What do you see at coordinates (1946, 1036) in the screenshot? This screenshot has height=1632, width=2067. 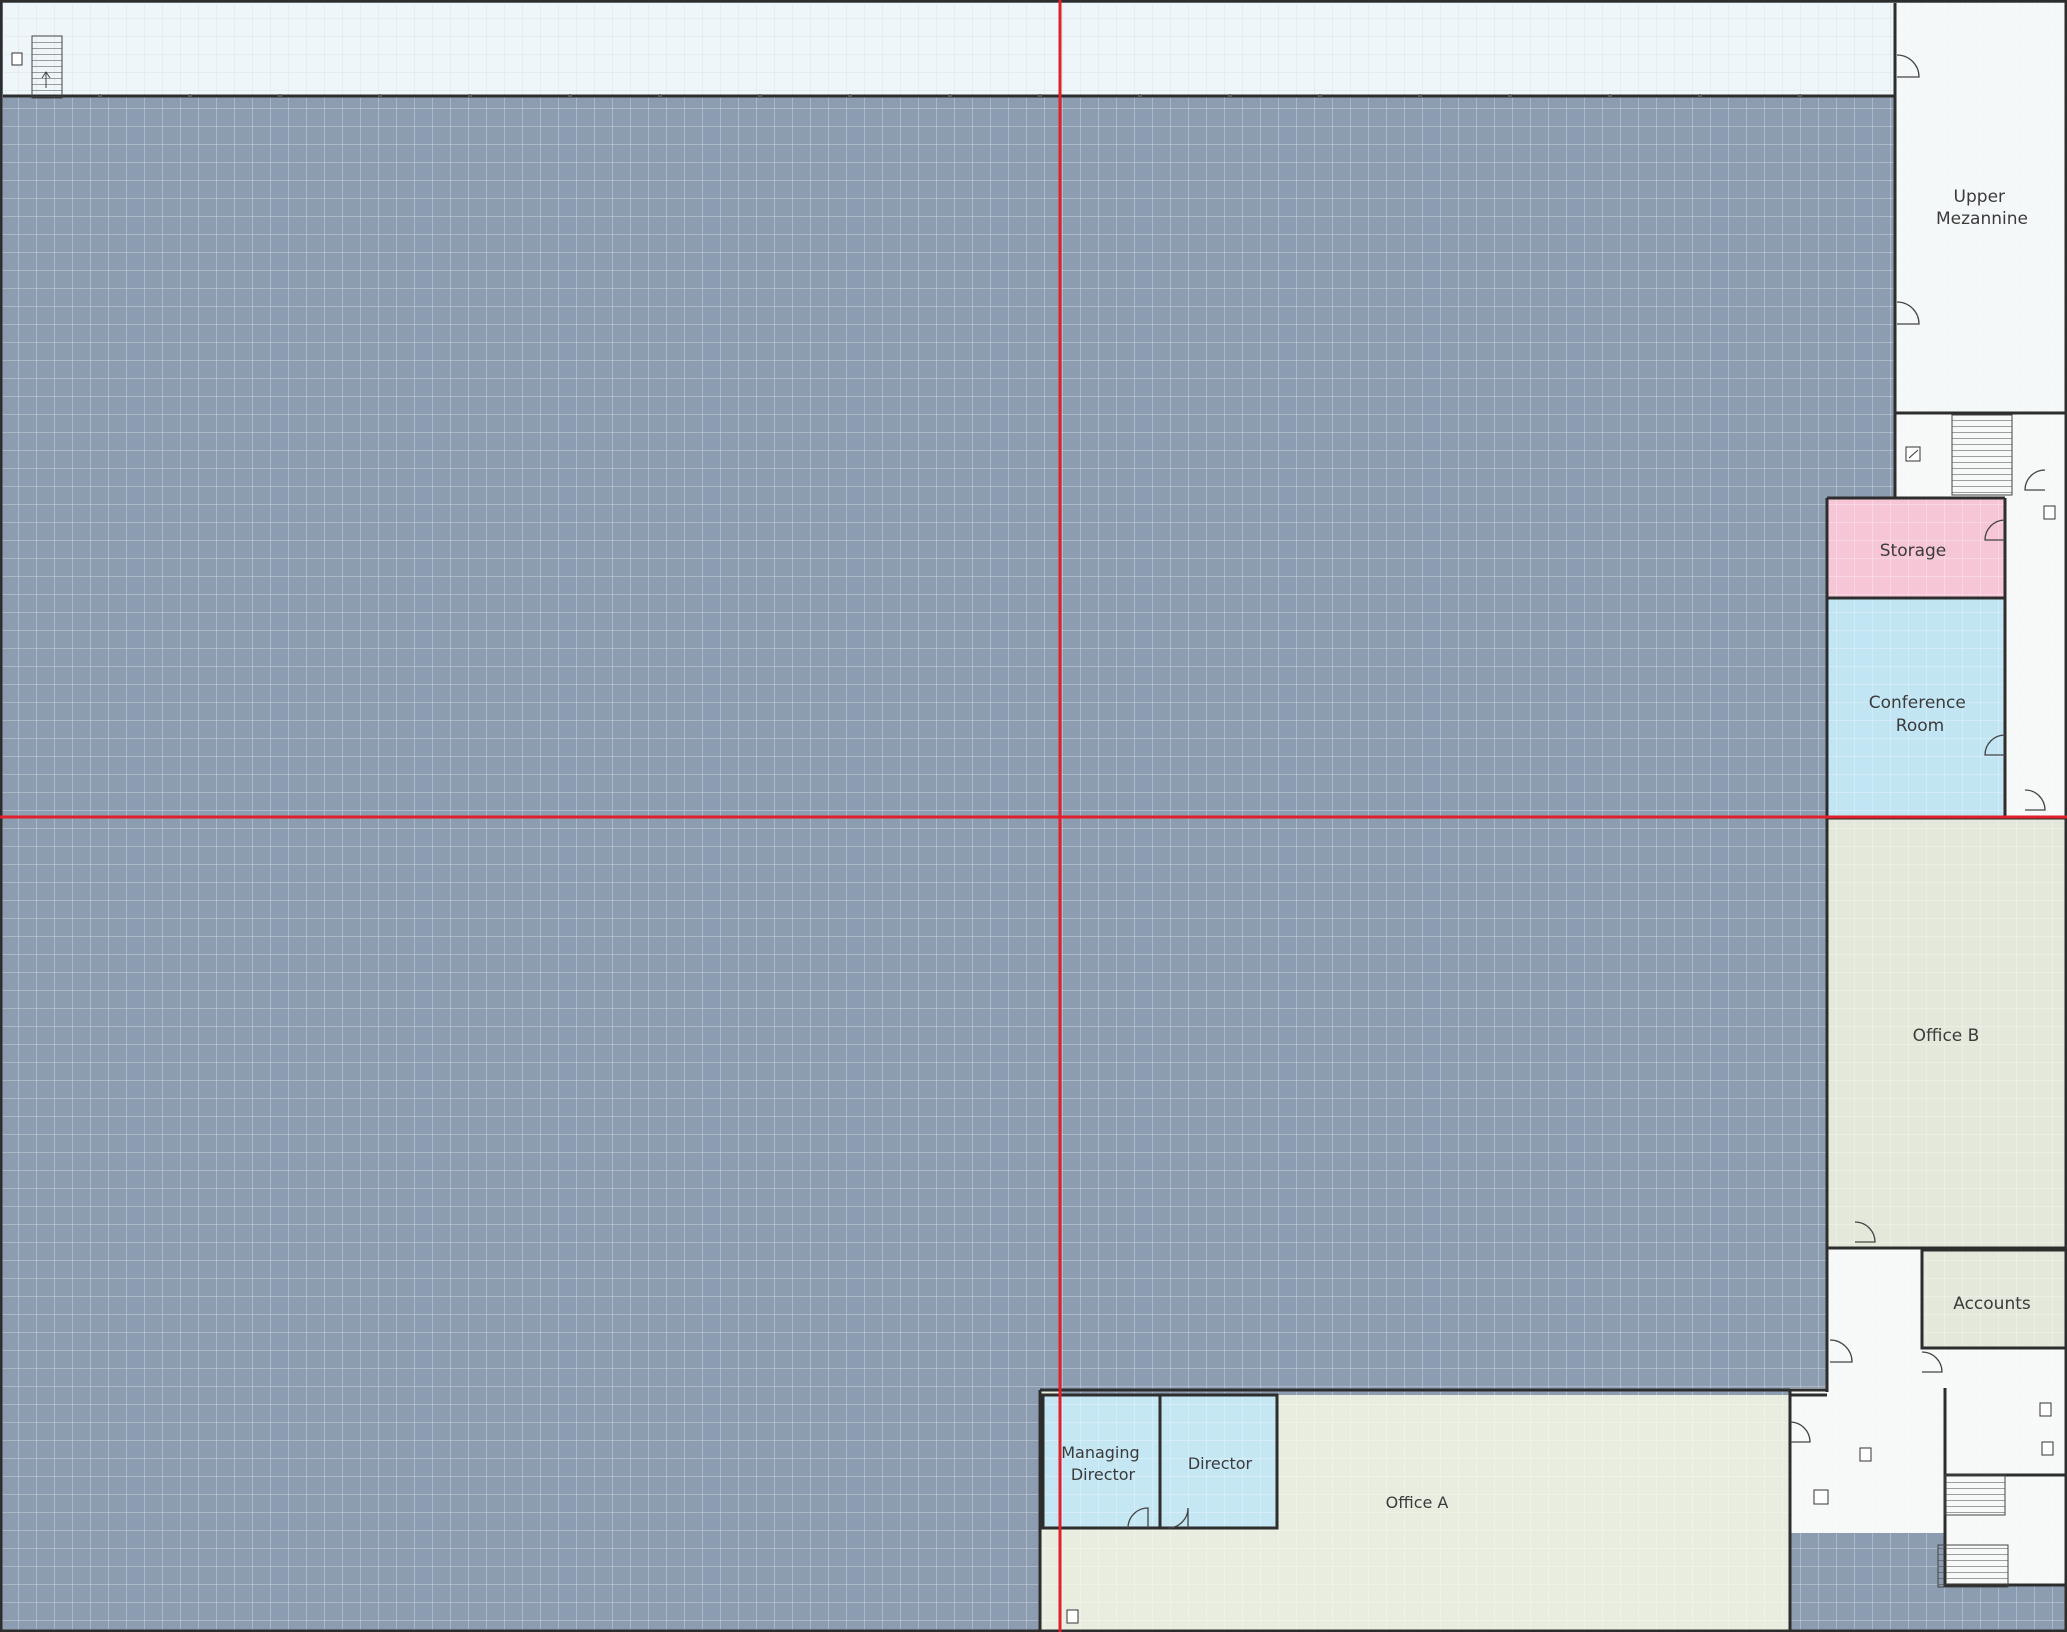 I see `office-b-label: Office B` at bounding box center [1946, 1036].